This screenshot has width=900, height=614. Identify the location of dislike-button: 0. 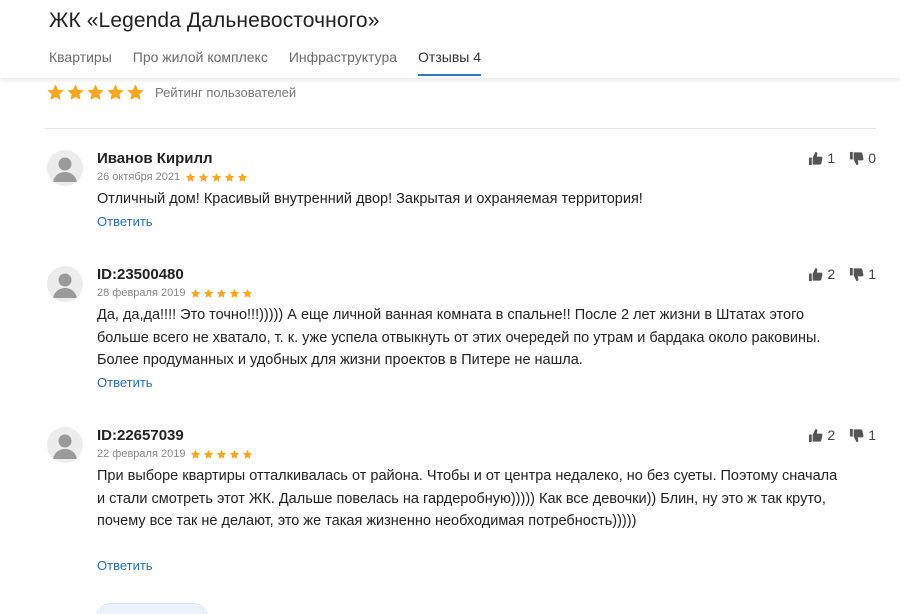
(862, 158).